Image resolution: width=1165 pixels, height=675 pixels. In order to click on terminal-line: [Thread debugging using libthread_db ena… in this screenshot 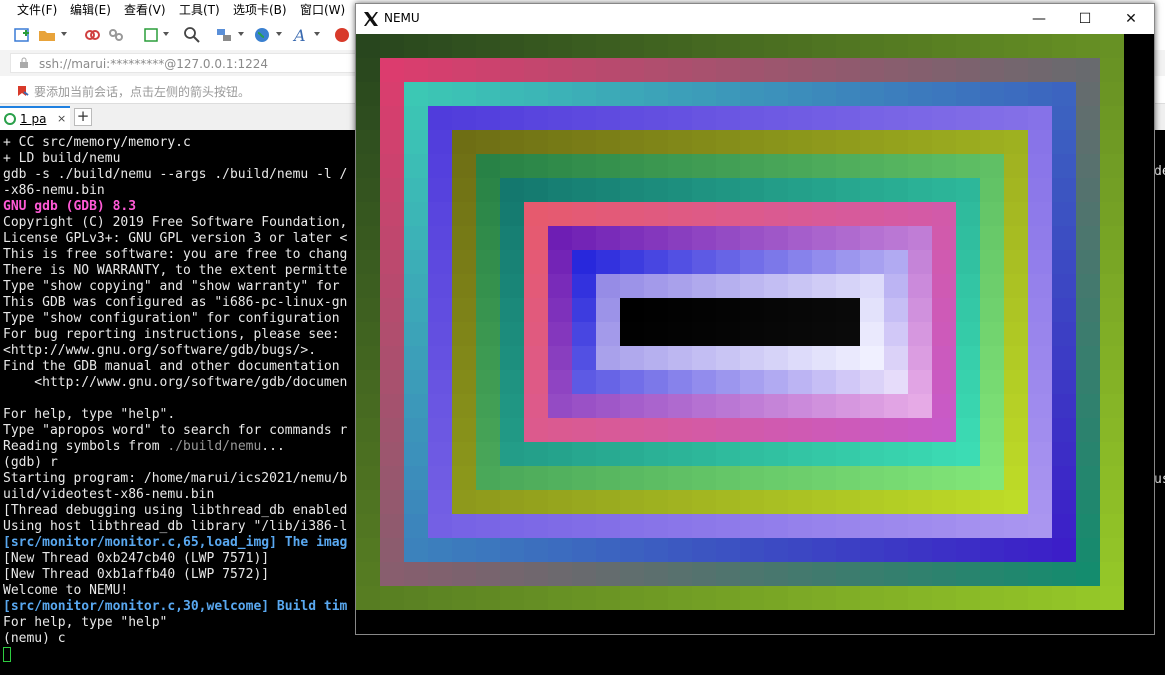, I will do `click(175, 511)`.